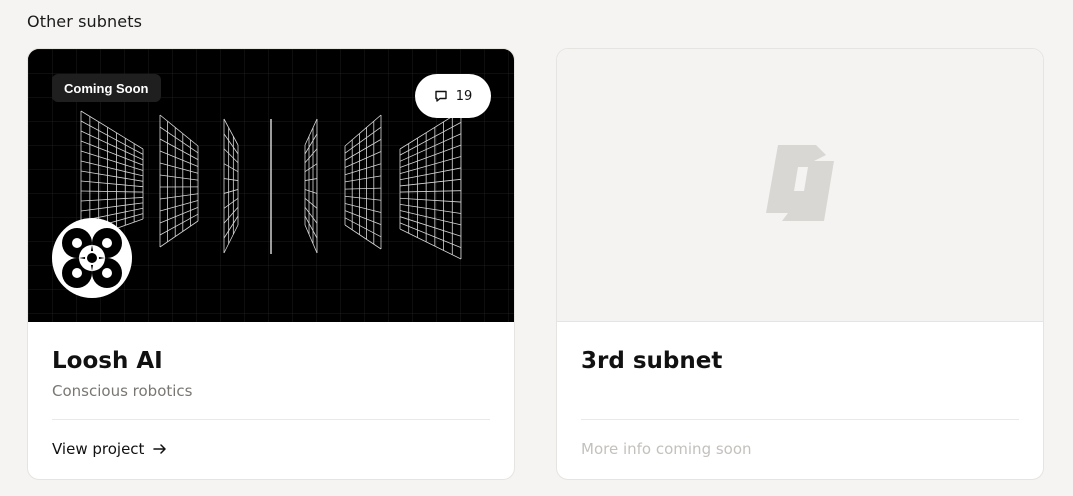 The width and height of the screenshot is (1073, 496). What do you see at coordinates (85, 21) in the screenshot?
I see `section-title: Other subnets` at bounding box center [85, 21].